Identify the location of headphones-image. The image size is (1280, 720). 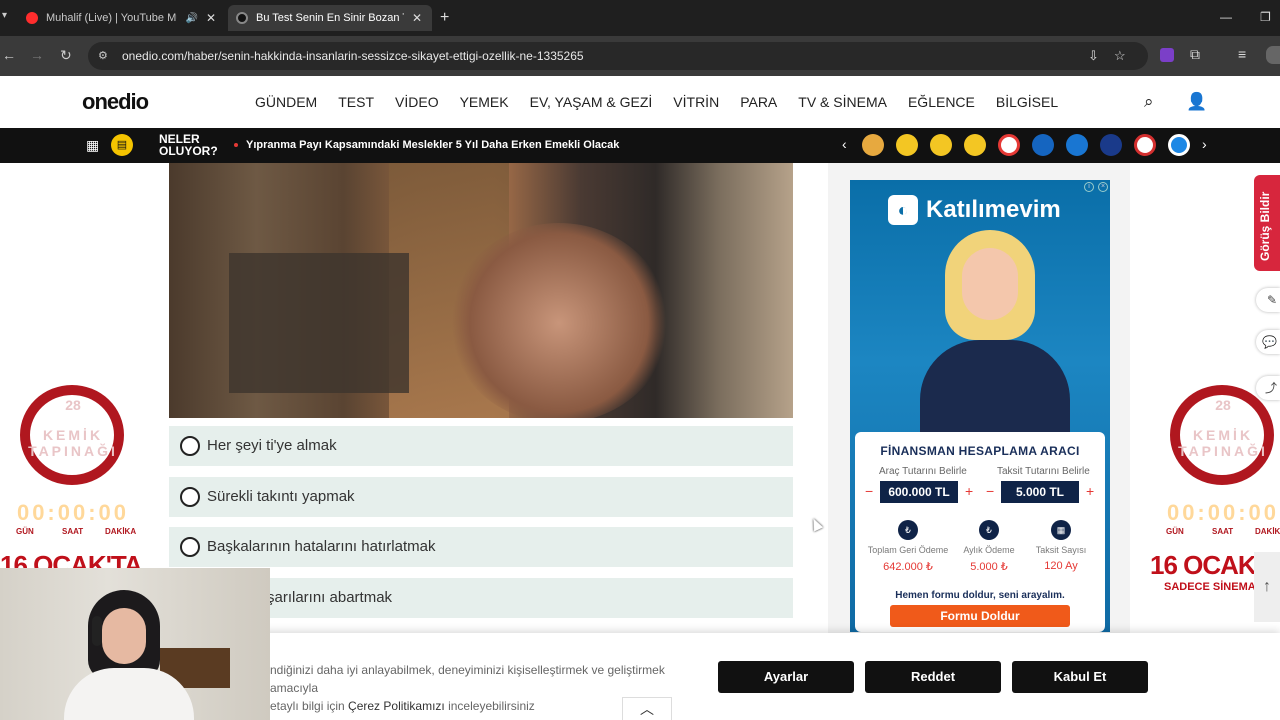
(97, 631).